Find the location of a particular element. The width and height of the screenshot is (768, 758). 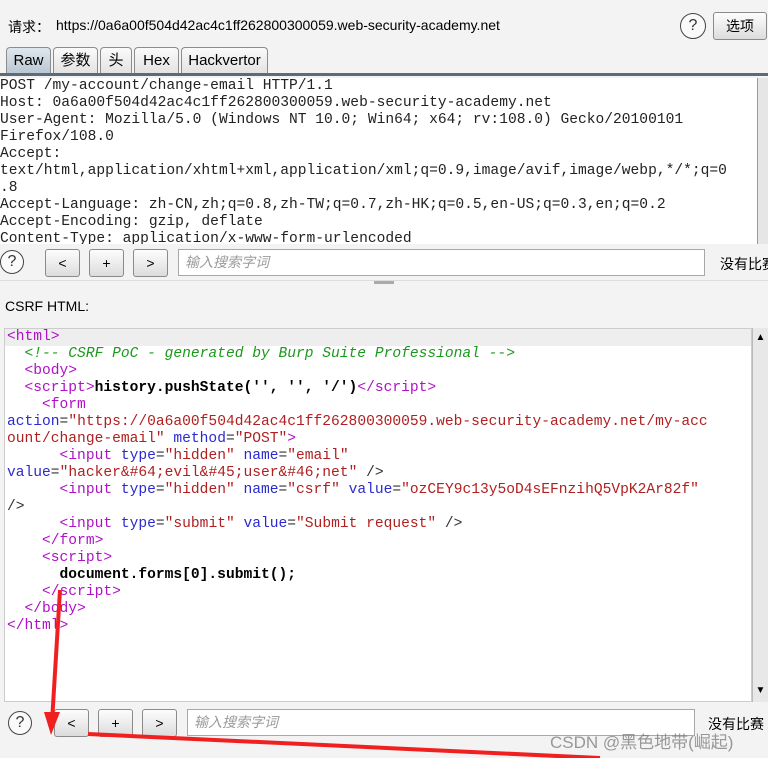

watermark: CSDN @黑色地带(崛起) is located at coordinates (642, 742).